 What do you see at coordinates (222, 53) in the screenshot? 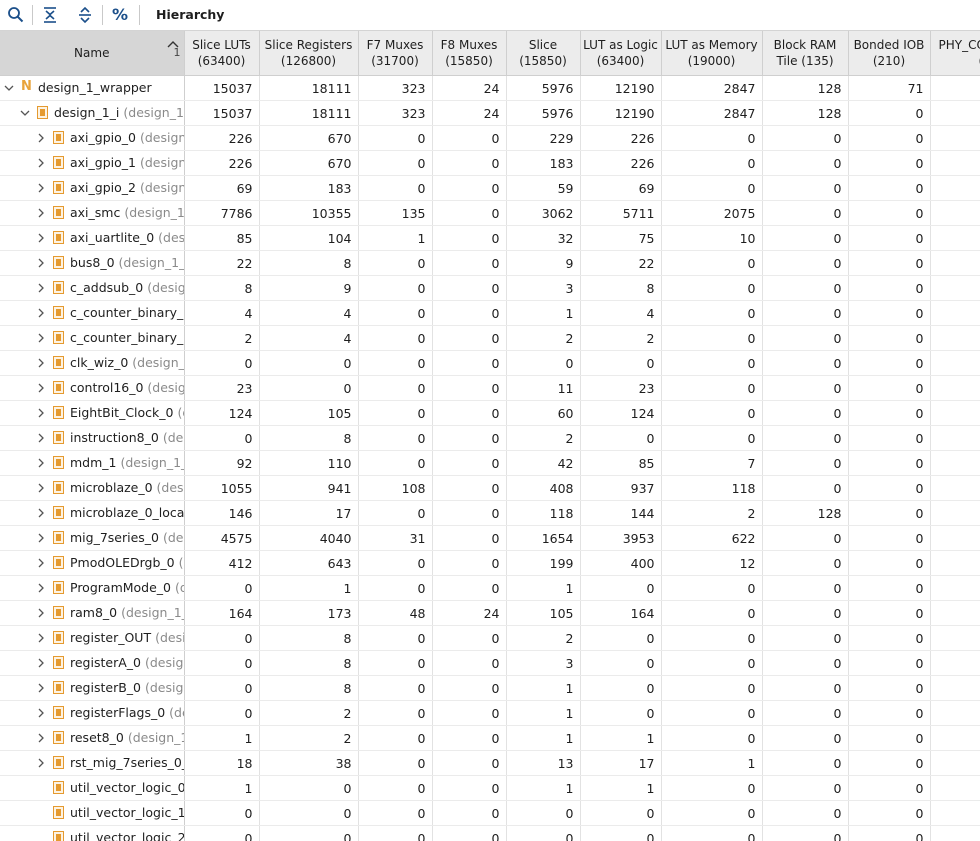
I see `column-header-slice-luts: Slice LUTs (63400)` at bounding box center [222, 53].